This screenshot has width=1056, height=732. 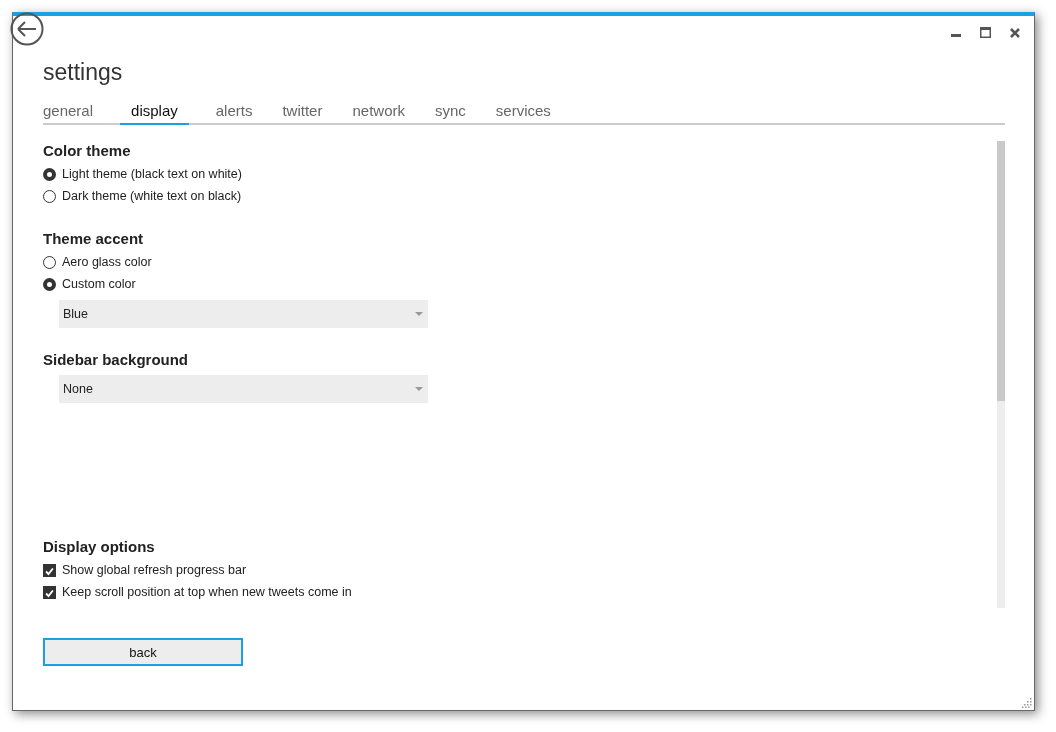 What do you see at coordinates (985, 32) in the screenshot?
I see `maximize-icon` at bounding box center [985, 32].